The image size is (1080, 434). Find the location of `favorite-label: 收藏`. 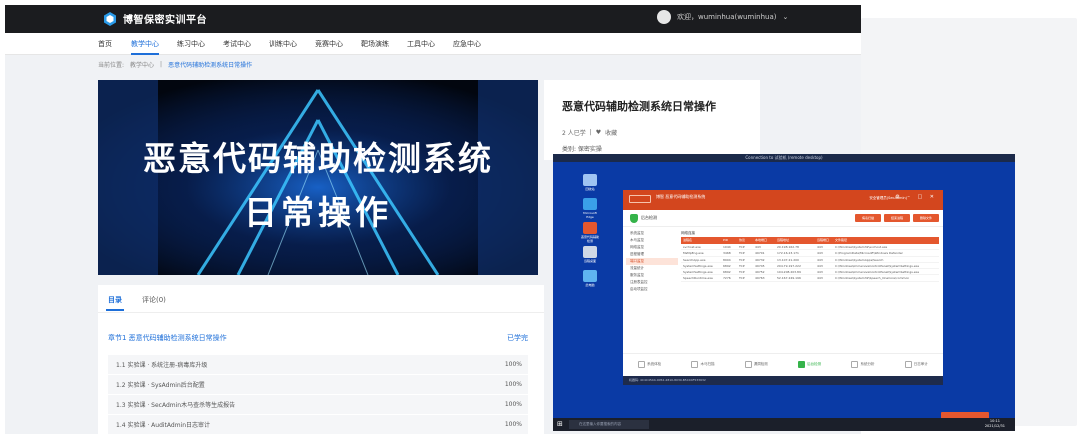

favorite-label: 收藏 is located at coordinates (611, 132).